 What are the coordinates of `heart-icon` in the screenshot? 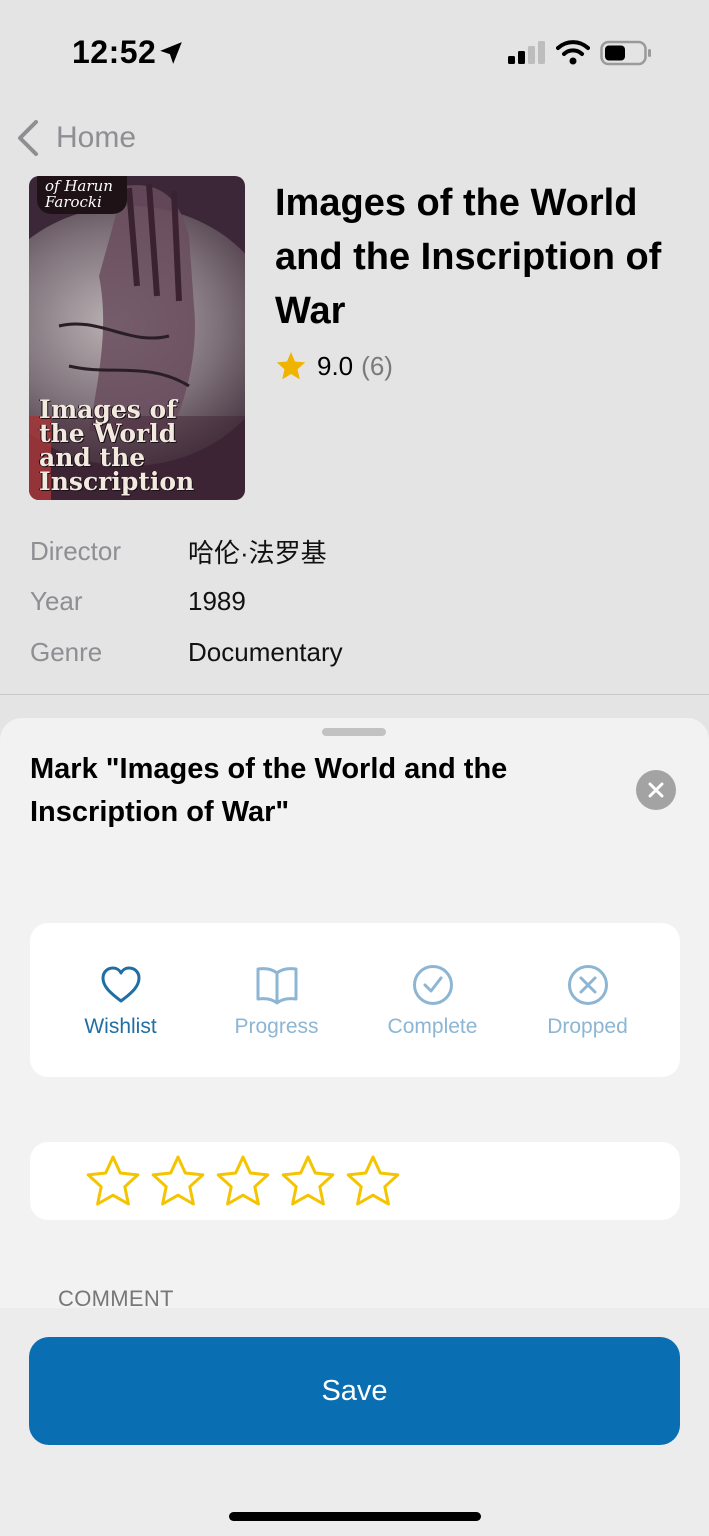 It's located at (120, 984).